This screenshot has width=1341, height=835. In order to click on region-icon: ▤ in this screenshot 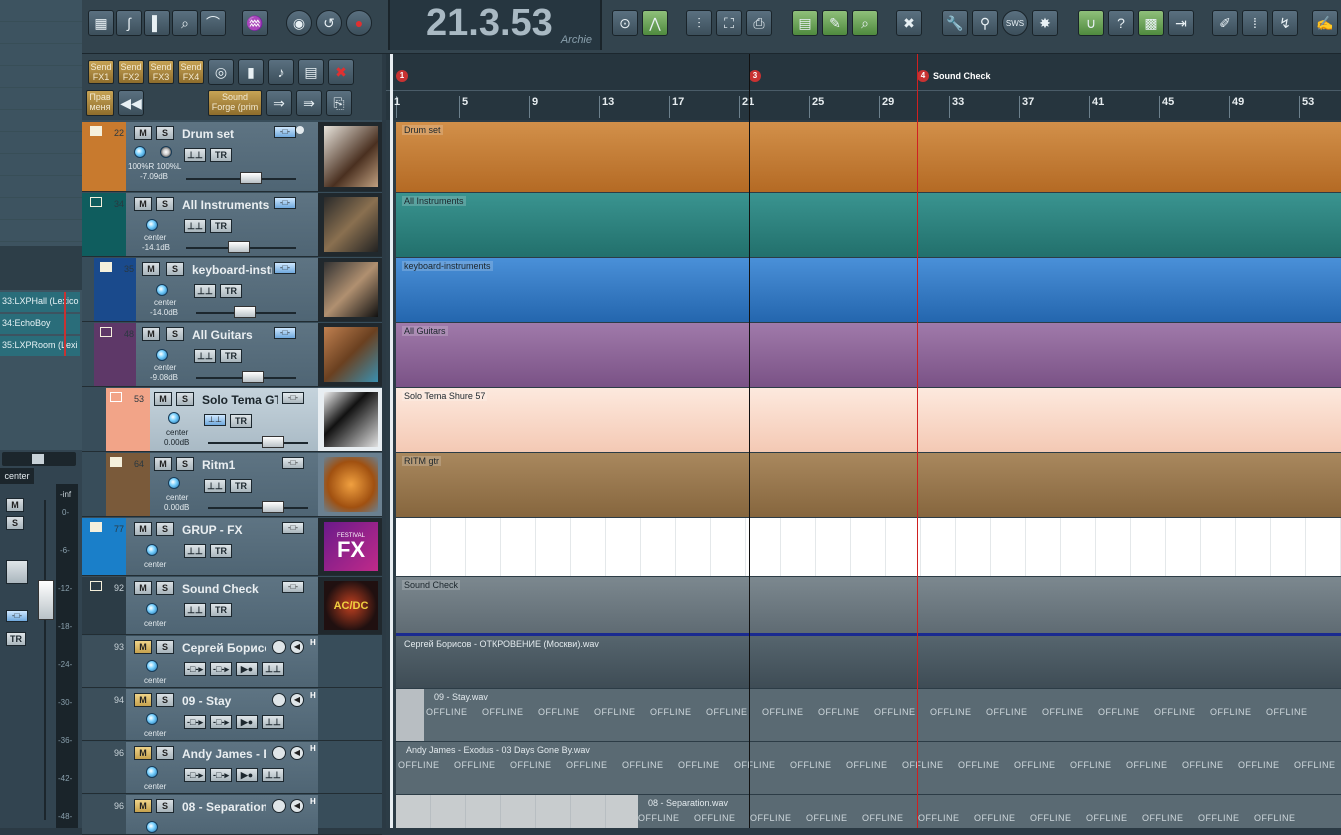, I will do `click(805, 23)`.